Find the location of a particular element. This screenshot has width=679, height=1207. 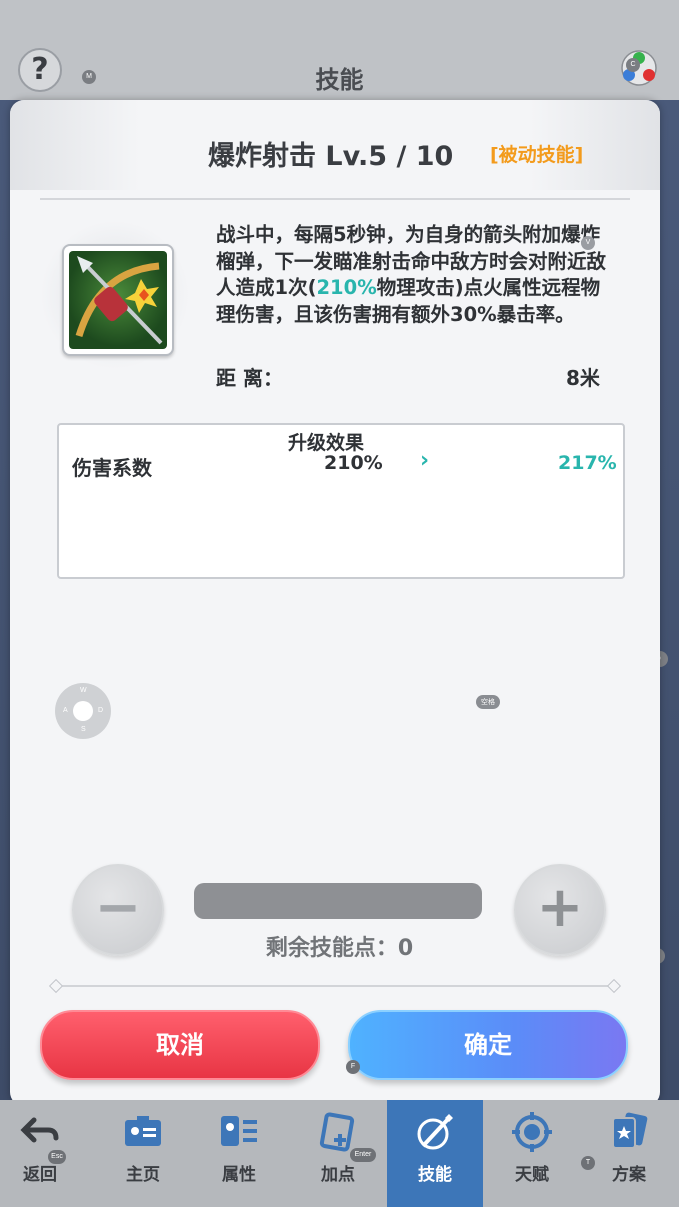

joystick-key-a: A is located at coordinates (65, 710).